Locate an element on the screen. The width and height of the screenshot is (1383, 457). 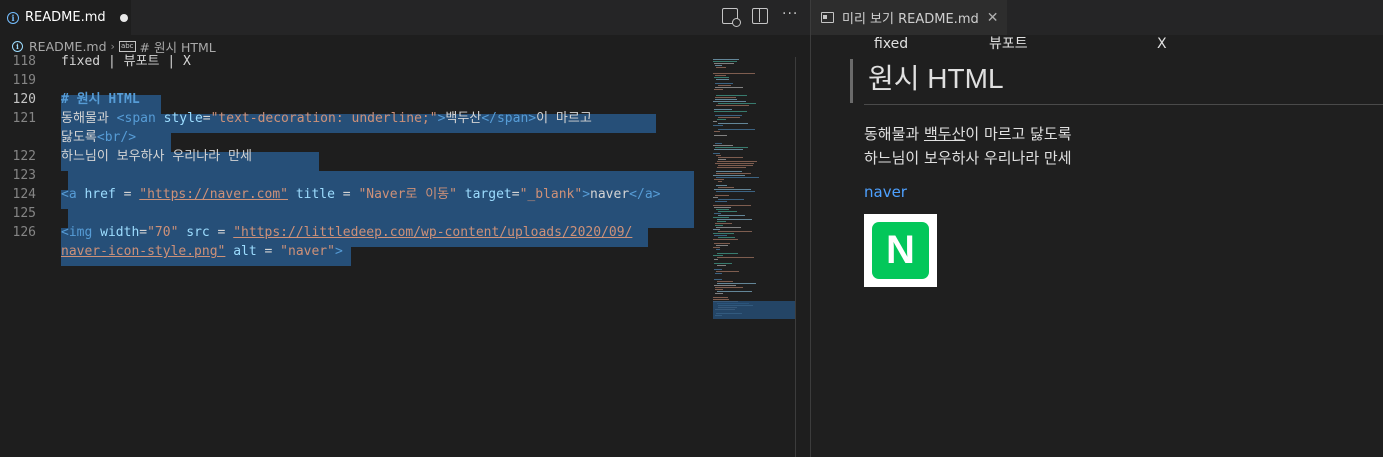
tab-preview-readme: 미리 보기 README.md ✕ is located at coordinates (909, 17).